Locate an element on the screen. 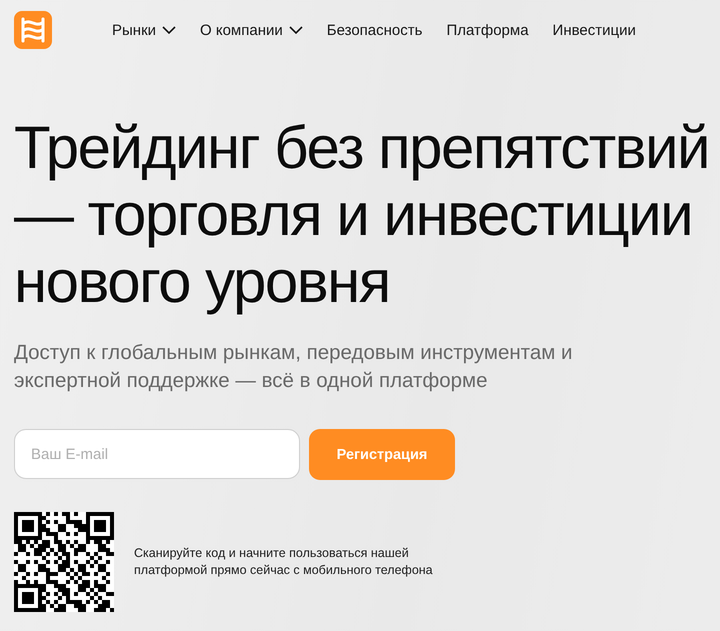 This screenshot has height=631, width=720. nav-link: Инвестиции is located at coordinates (594, 30).